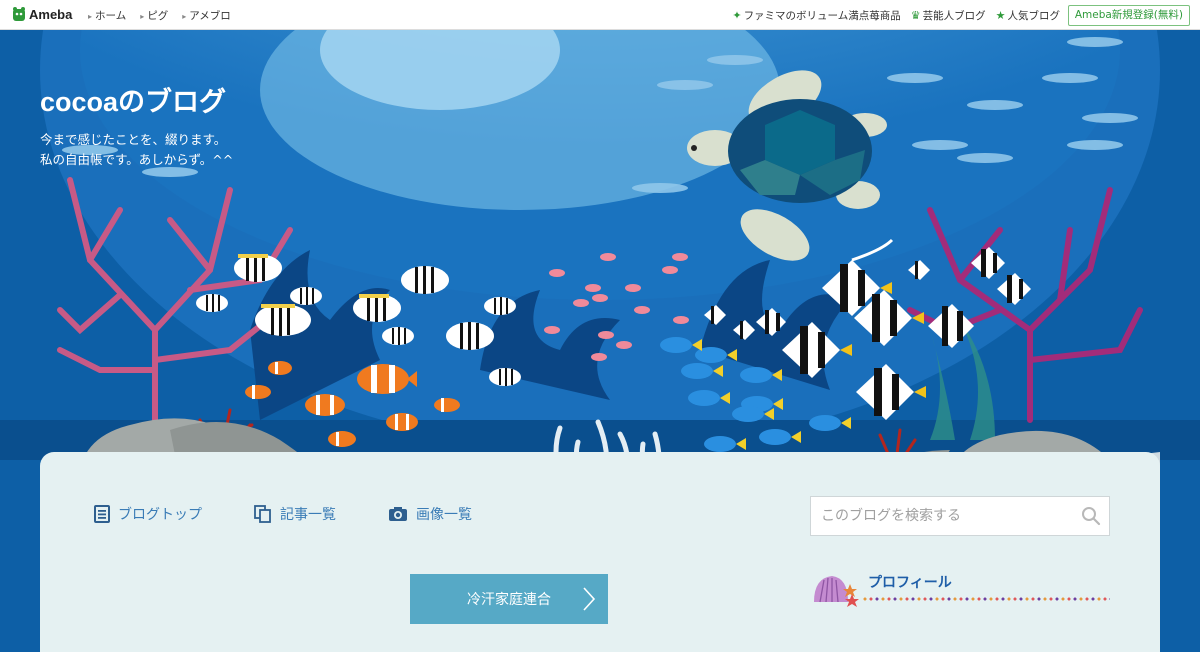 This screenshot has width=1200, height=652. What do you see at coordinates (986, 599) in the screenshot?
I see `decorative-dots` at bounding box center [986, 599].